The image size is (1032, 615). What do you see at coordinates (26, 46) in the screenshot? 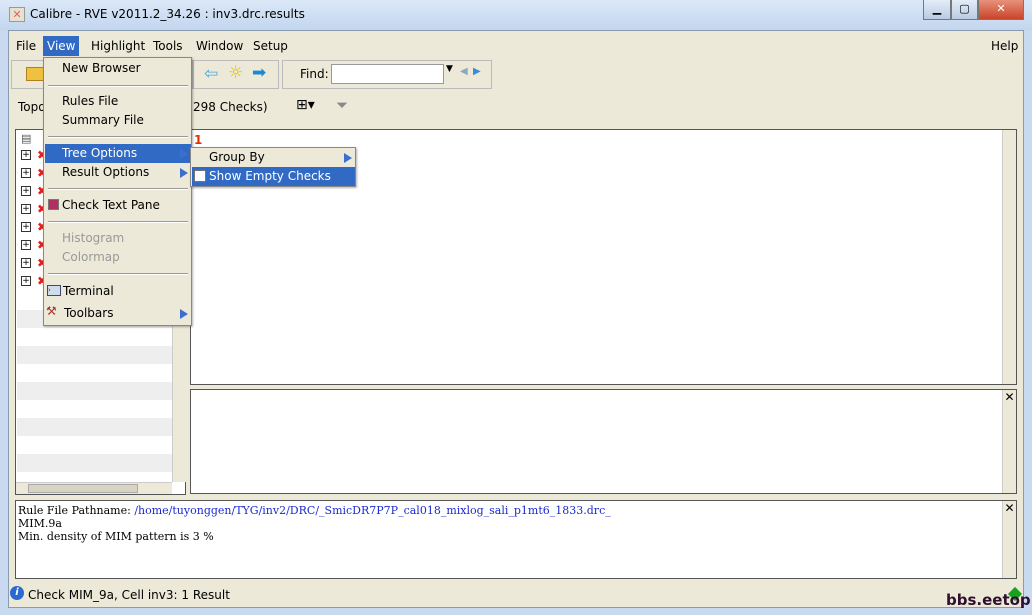
I see `menu-file: File` at bounding box center [26, 46].